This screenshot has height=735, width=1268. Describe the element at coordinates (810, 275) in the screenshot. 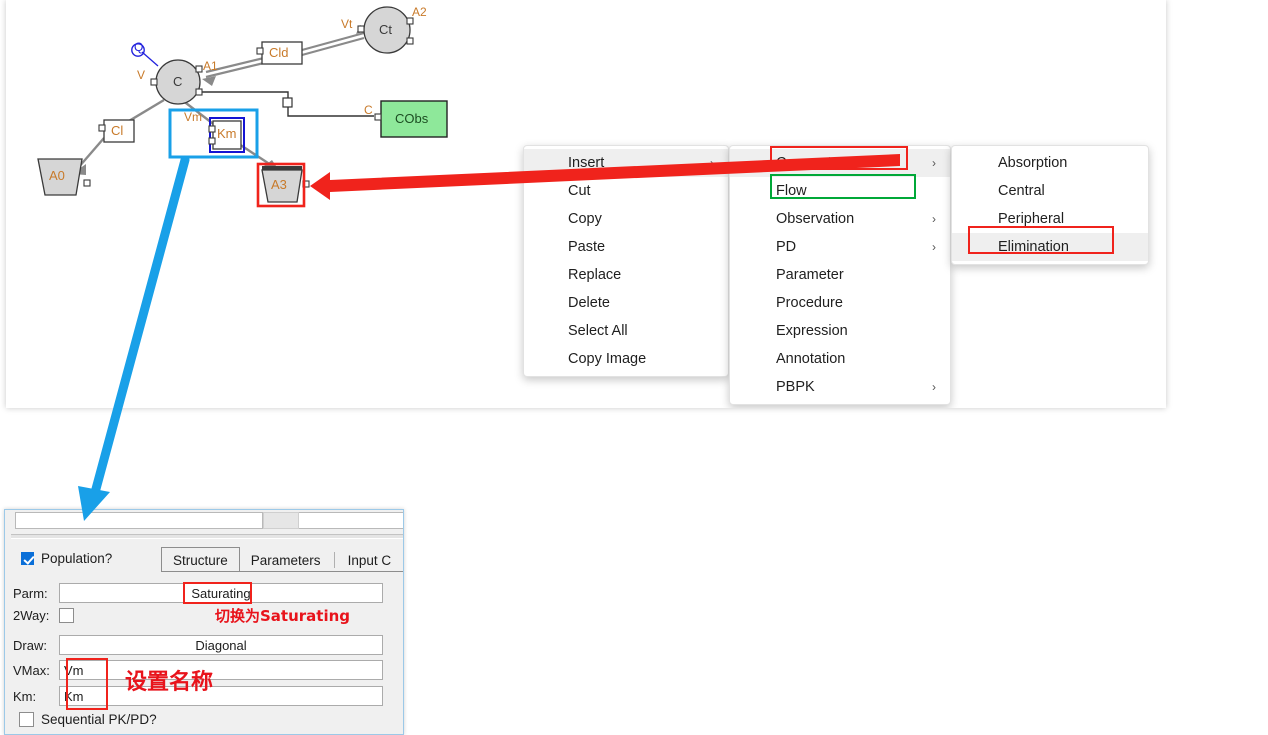

I see `menu-item-label: Parameter` at that location.